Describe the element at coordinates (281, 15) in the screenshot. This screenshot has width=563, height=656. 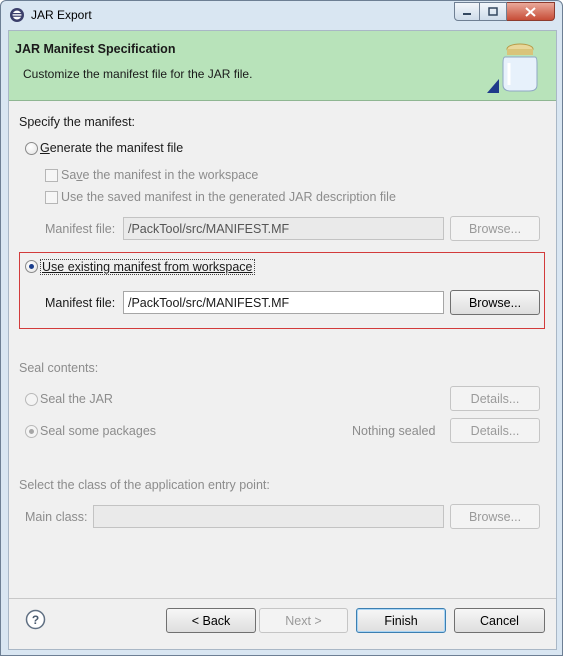
I see `title-bar: JAR Export` at that location.